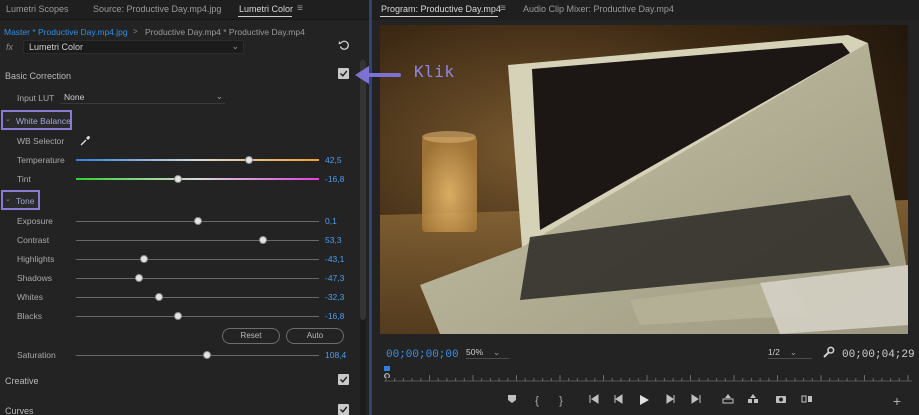 Image resolution: width=919 pixels, height=415 pixels. I want to click on time-ruler, so click(648, 376).